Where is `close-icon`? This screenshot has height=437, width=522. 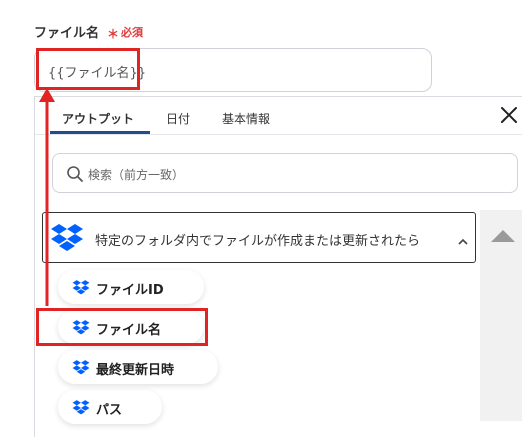
close-icon is located at coordinates (509, 115).